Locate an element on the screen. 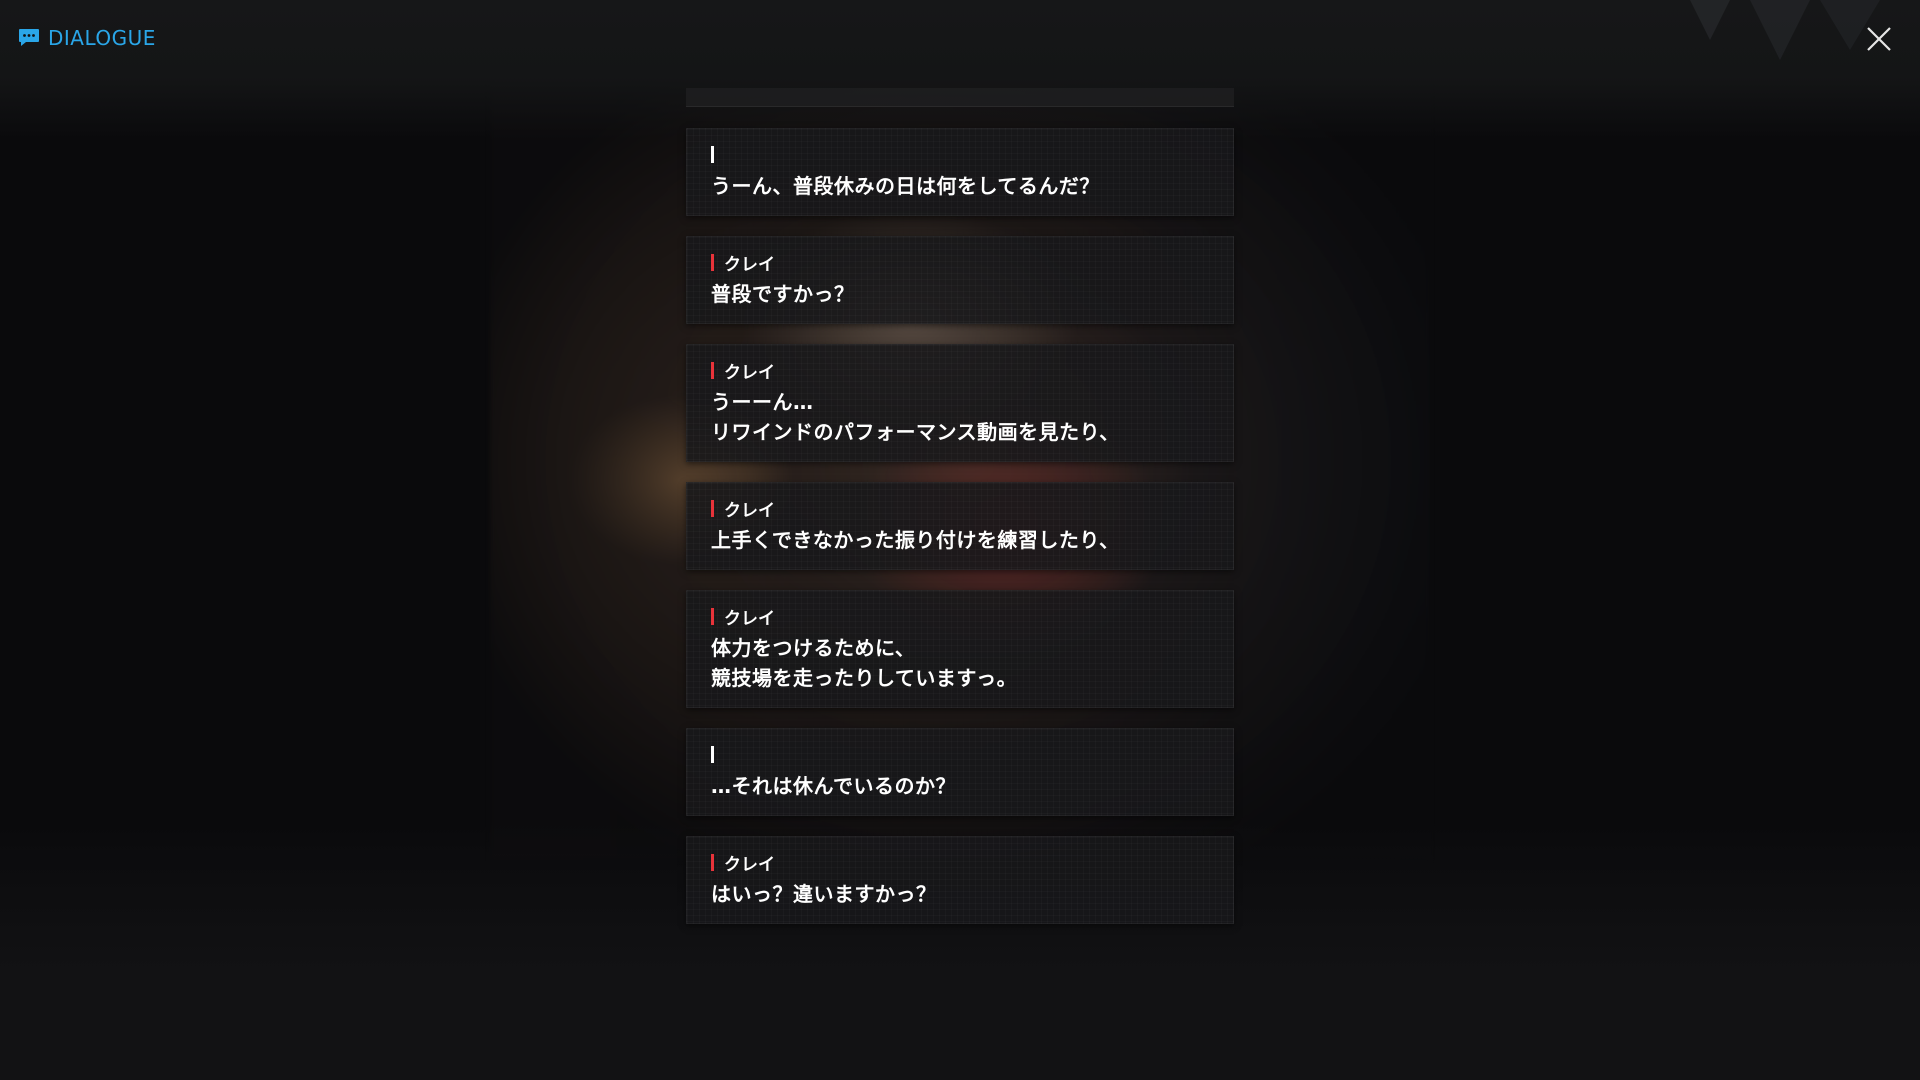 This screenshot has width=1920, height=1080. previous-entry-edge is located at coordinates (960, 97).